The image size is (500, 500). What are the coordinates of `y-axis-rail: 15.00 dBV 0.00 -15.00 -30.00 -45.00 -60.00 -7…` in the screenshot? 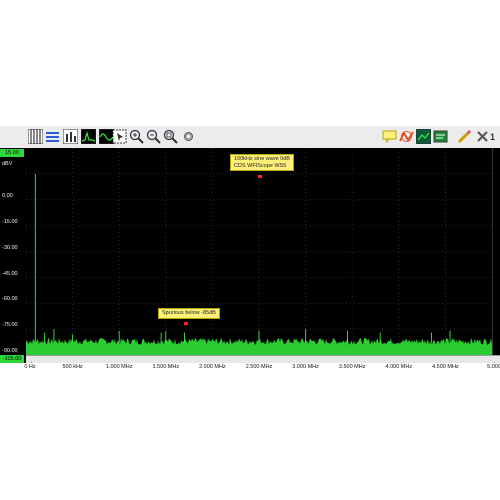 It's located at (13, 256).